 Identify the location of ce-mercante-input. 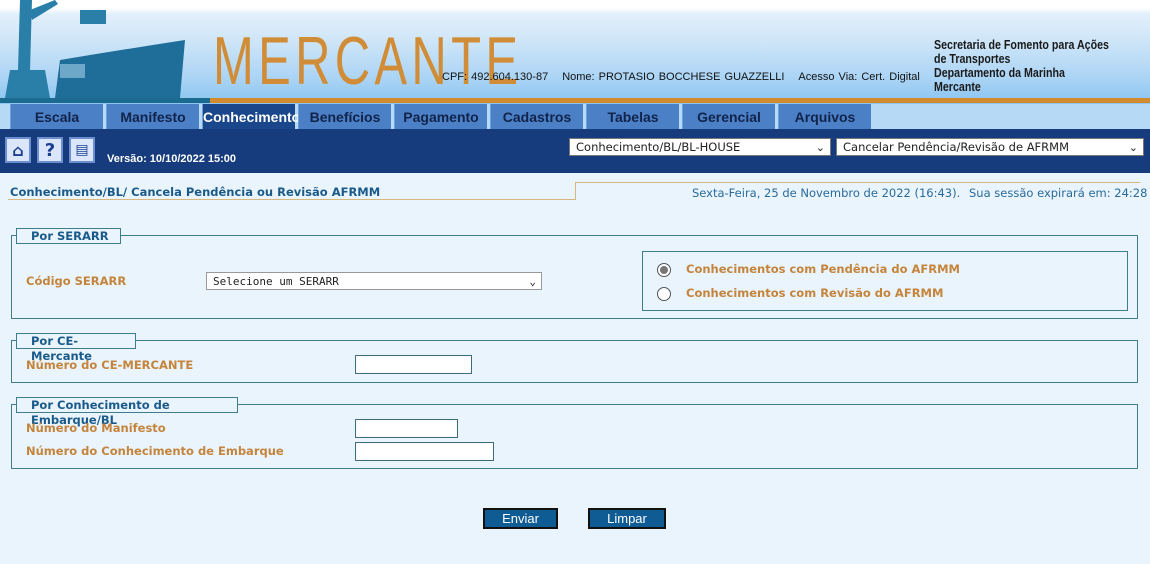
(413, 364).